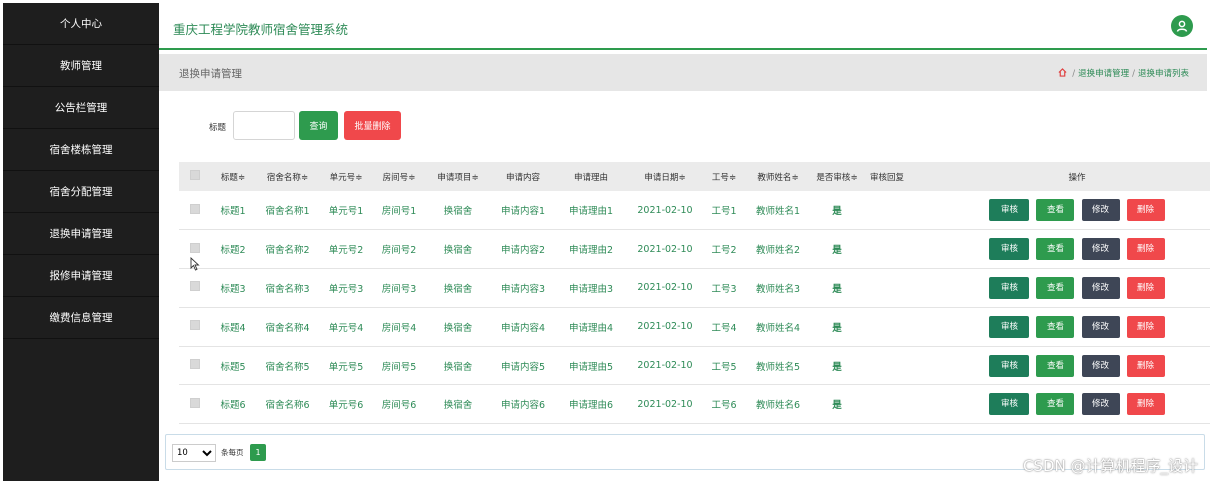  Describe the element at coordinates (287, 212) in the screenshot. I see `cell-dorm: 宿舍名称1` at that location.